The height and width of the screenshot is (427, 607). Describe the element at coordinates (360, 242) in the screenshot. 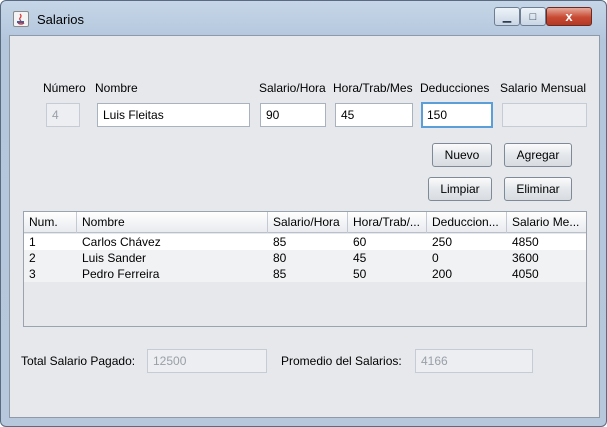

I see `table-cell: 60` at that location.